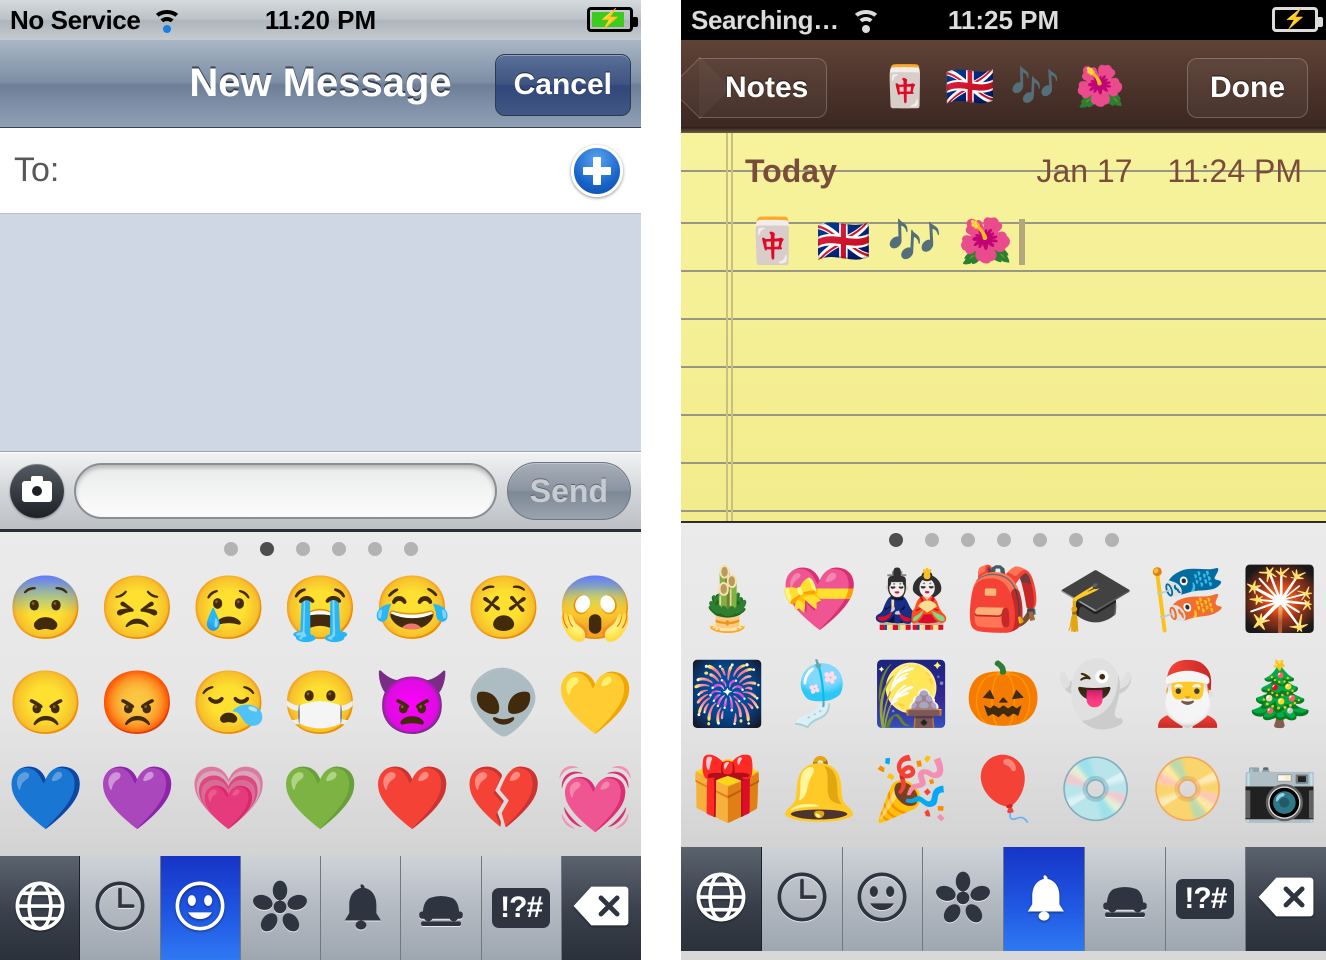 The image size is (1326, 960). I want to click on emoji-key-loudly-crying-face: 😭, so click(321, 609).